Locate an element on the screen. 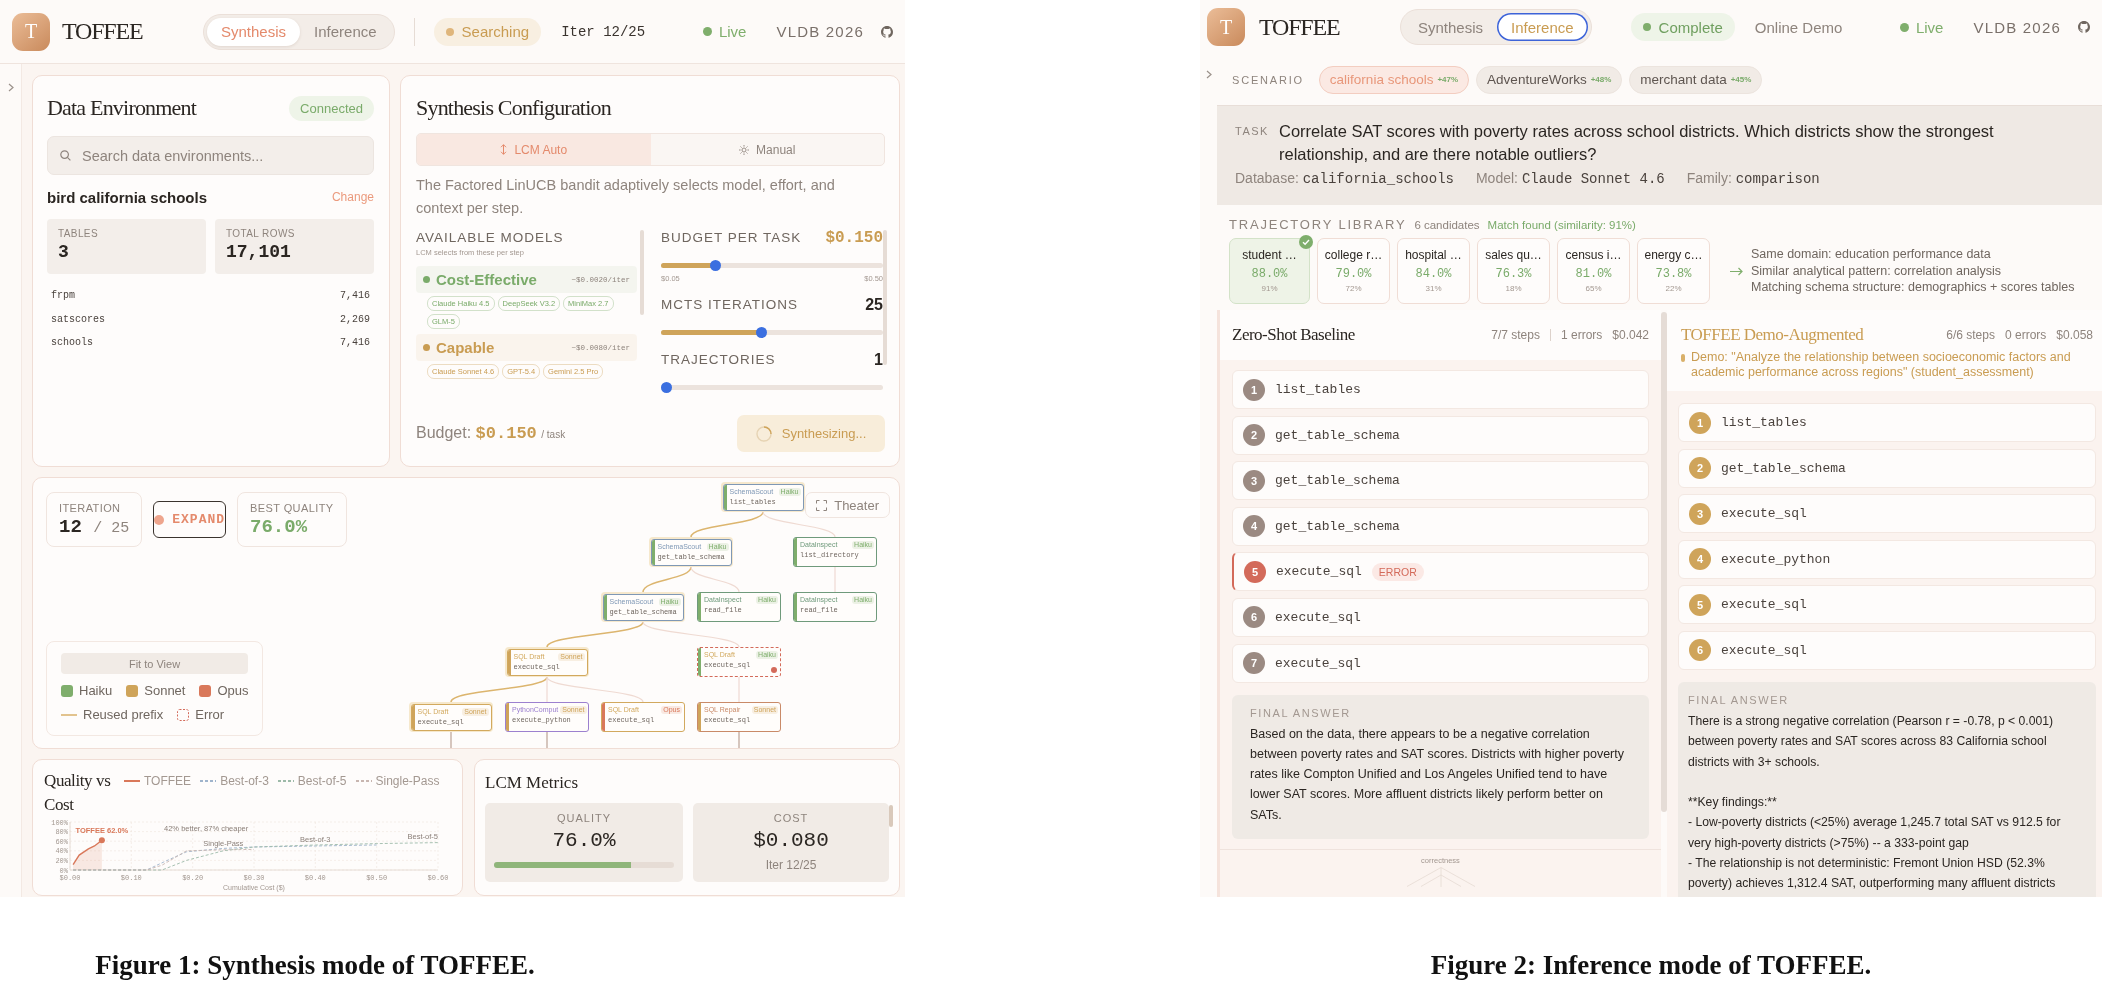 Image resolution: width=2102 pixels, height=986 pixels. reason-text: Matching schema structure: demographics + scores tables is located at coordinates (1913, 287).